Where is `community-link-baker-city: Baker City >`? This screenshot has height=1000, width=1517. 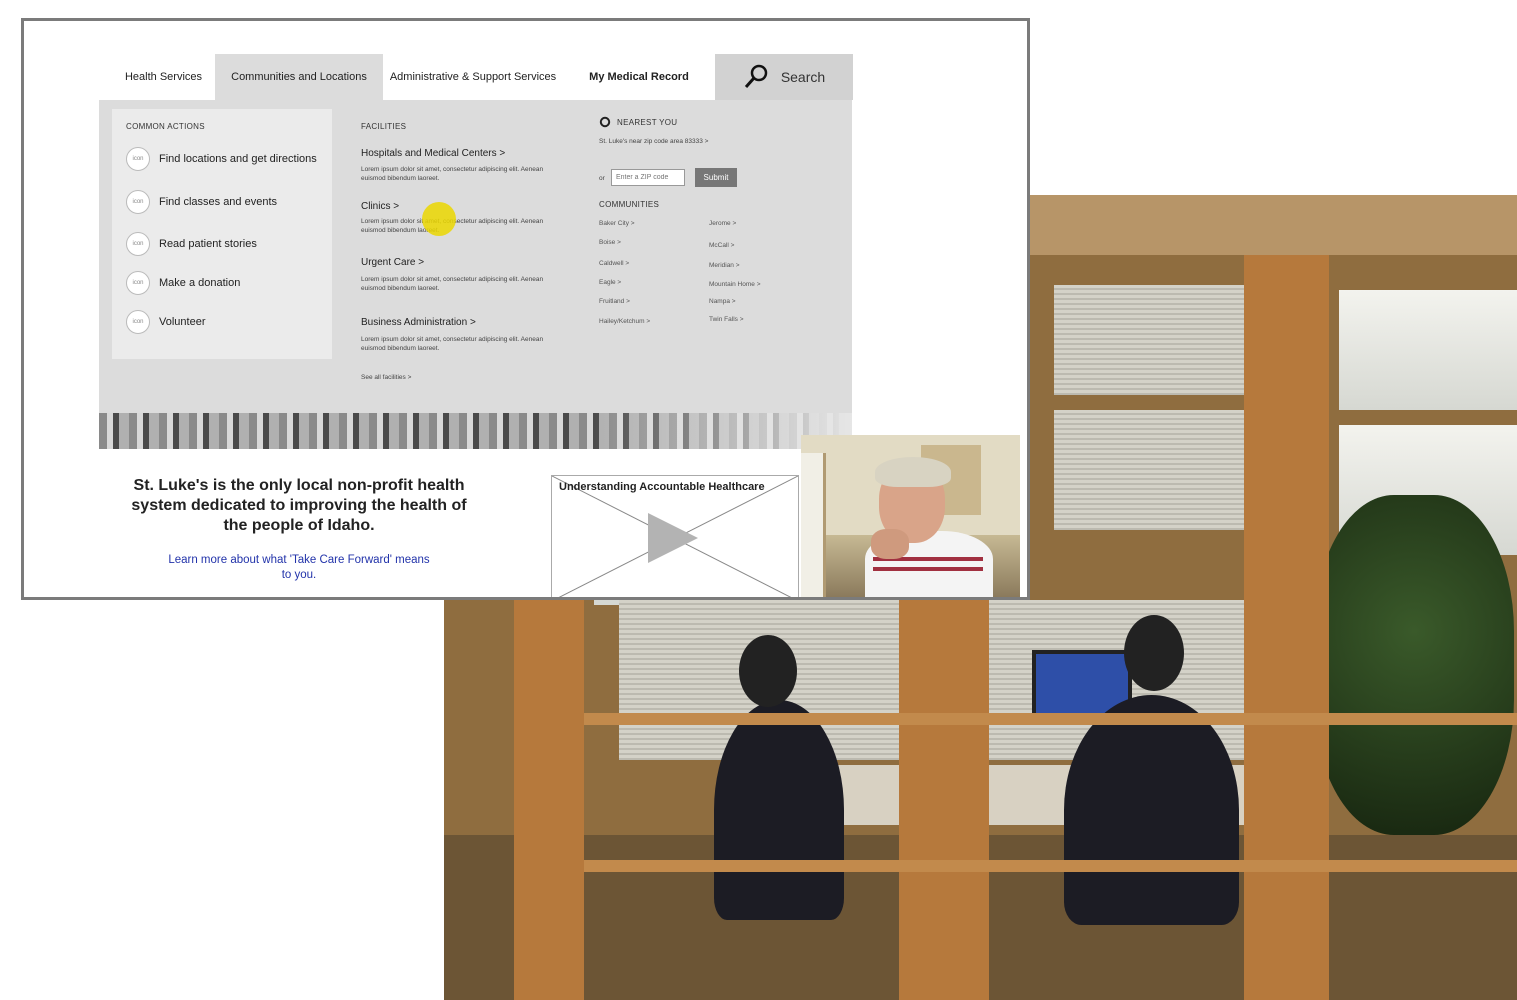 community-link-baker-city: Baker City > is located at coordinates (617, 223).